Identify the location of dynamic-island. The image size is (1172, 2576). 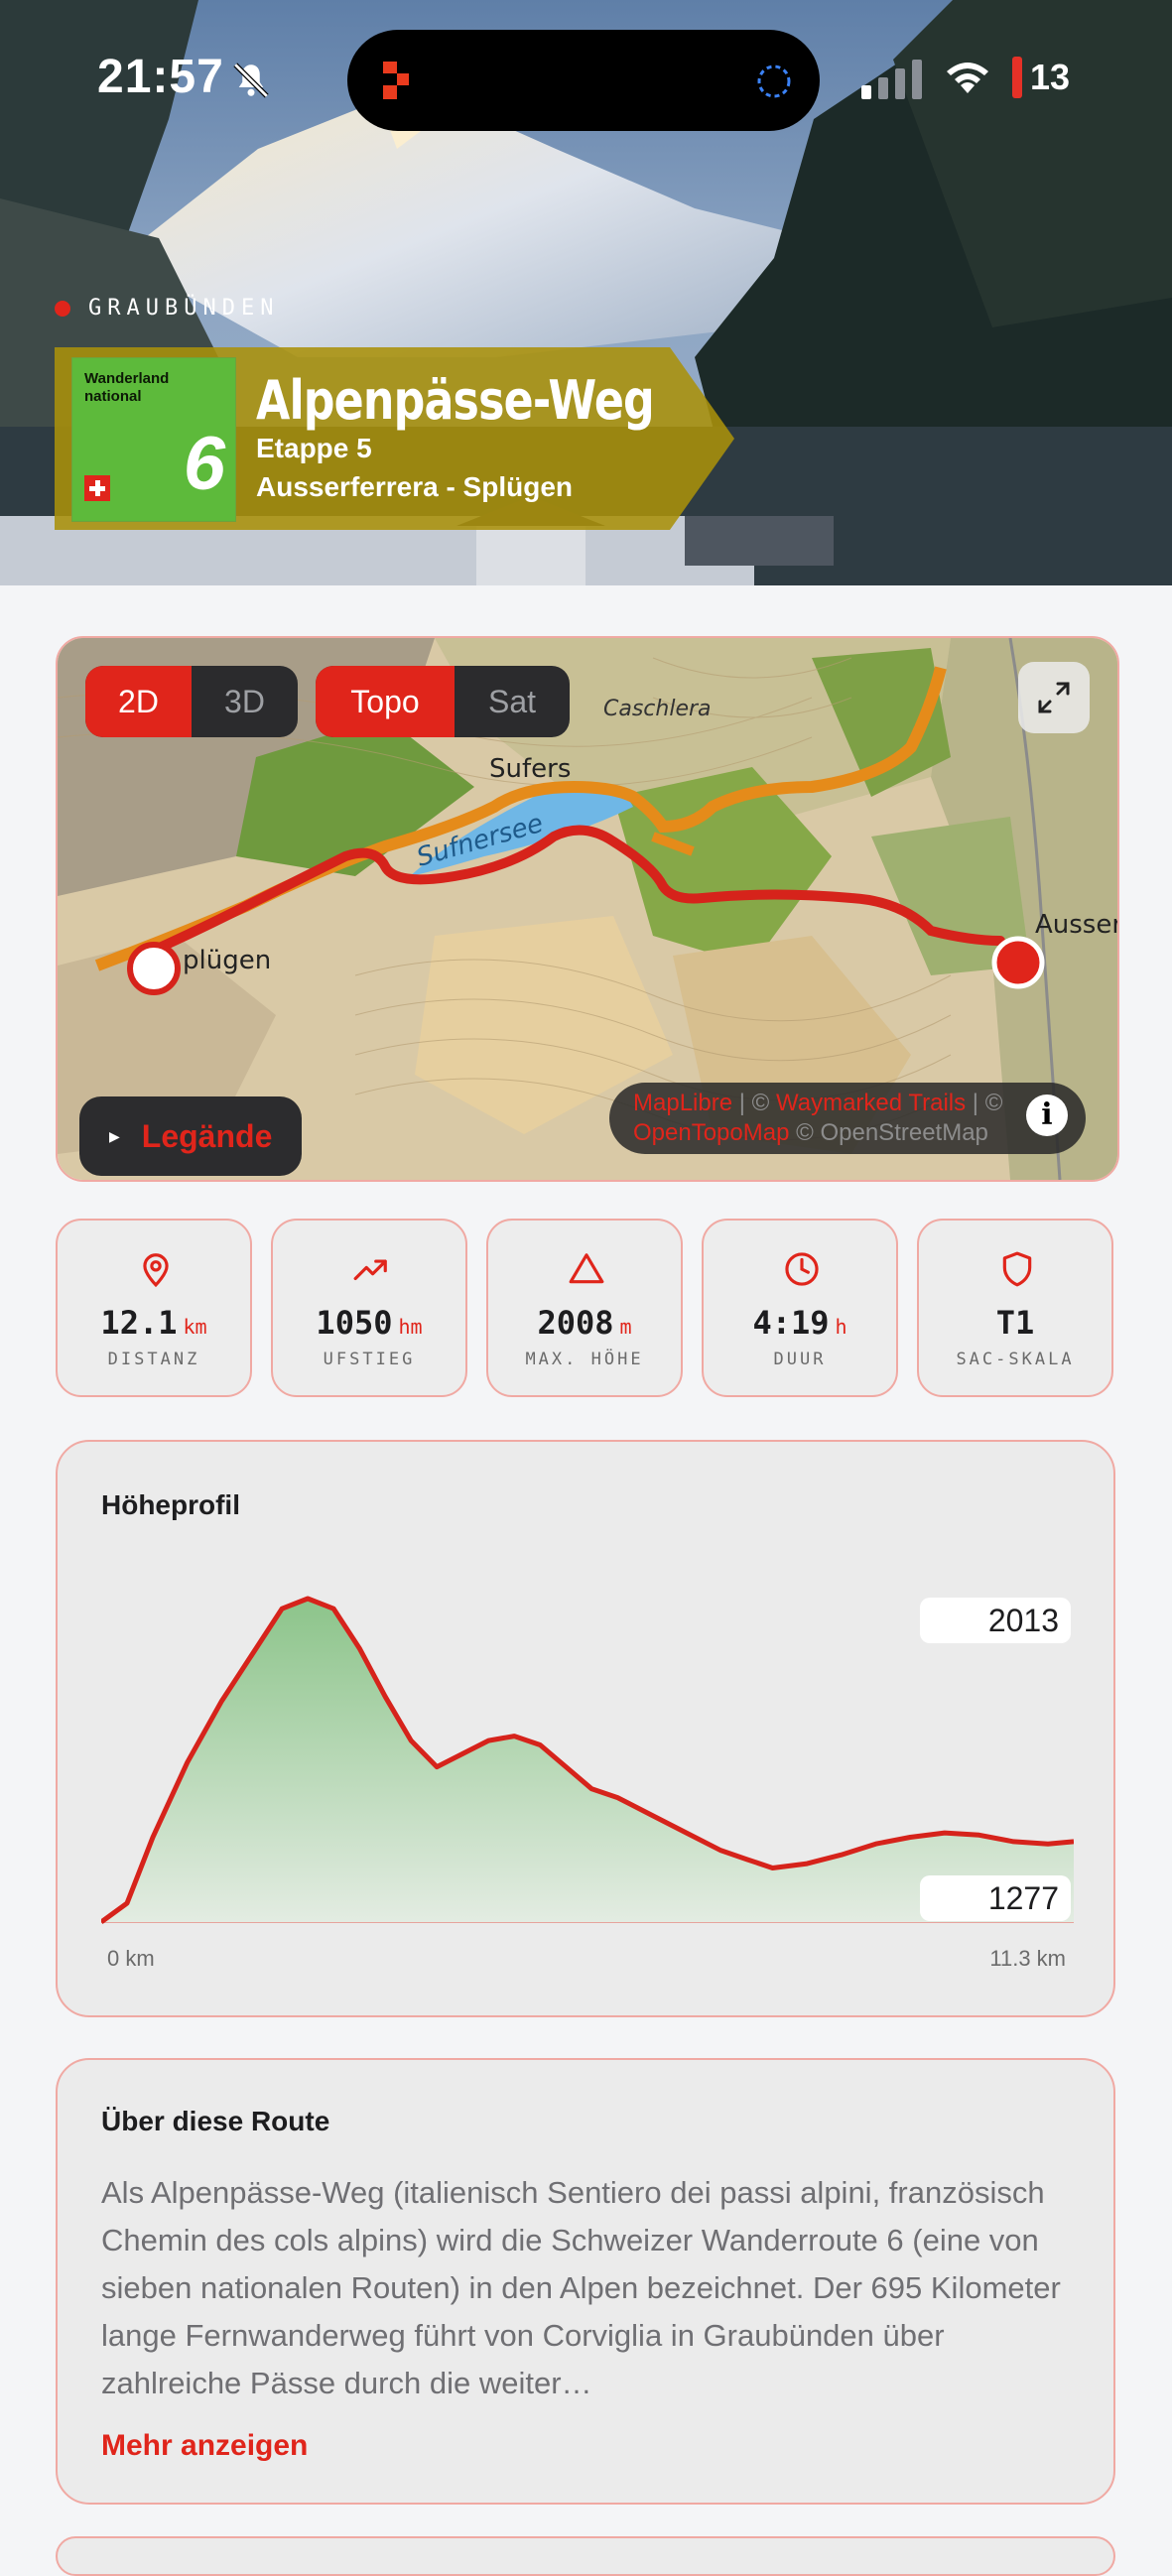
(583, 81).